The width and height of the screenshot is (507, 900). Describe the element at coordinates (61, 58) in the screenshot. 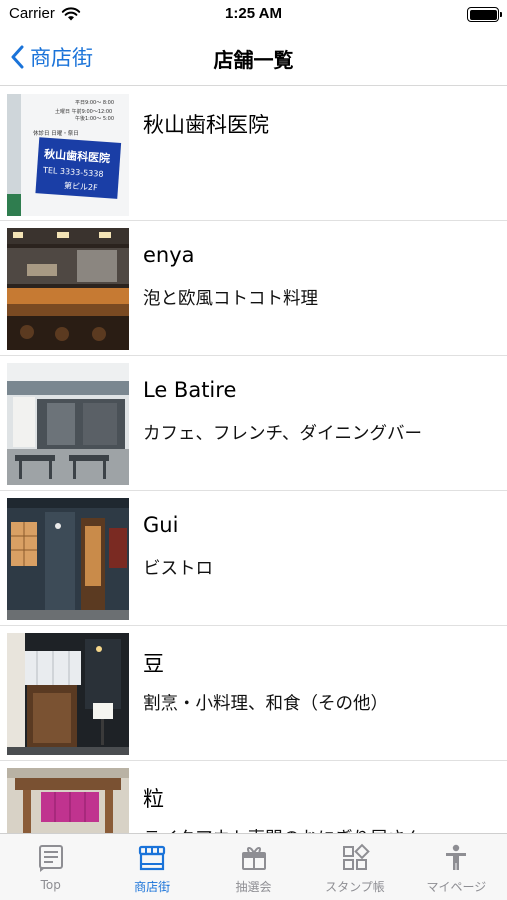

I see `back-button-label: 商店街` at that location.